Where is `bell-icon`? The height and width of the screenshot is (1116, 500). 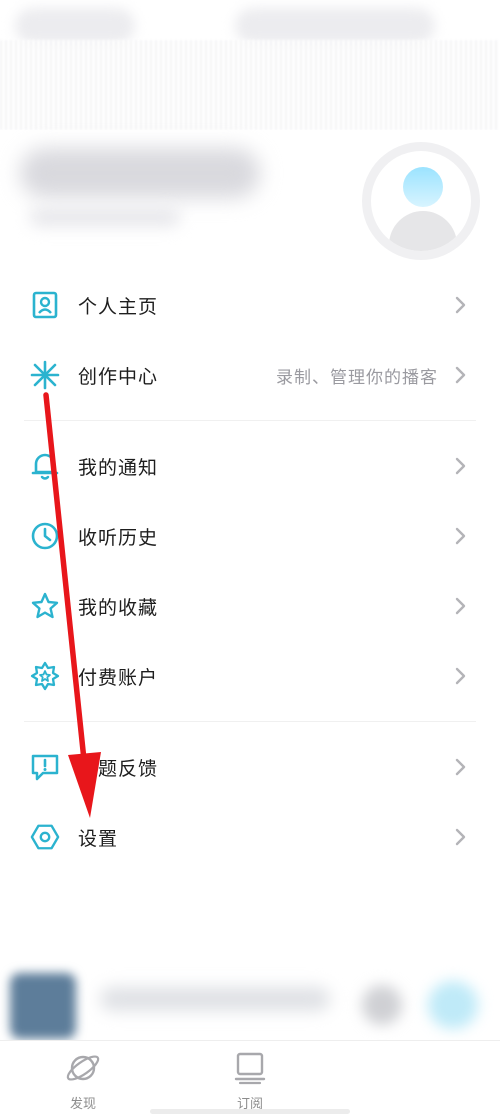 bell-icon is located at coordinates (45, 466).